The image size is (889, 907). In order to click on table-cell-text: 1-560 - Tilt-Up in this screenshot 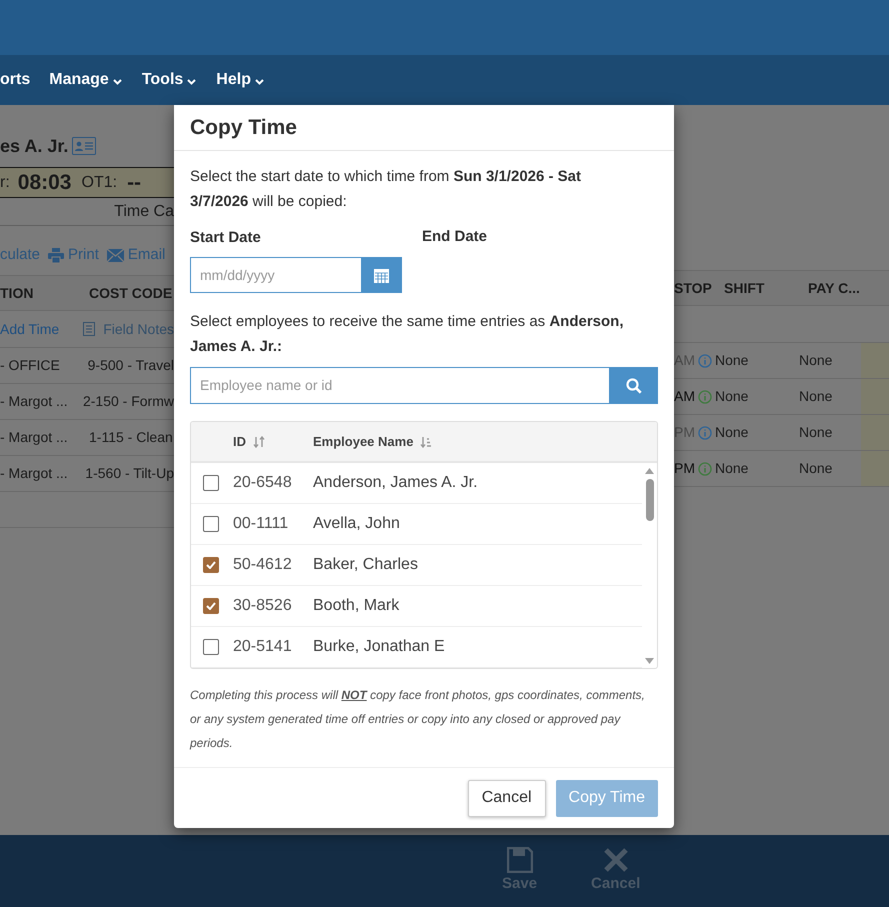, I will do `click(129, 473)`.